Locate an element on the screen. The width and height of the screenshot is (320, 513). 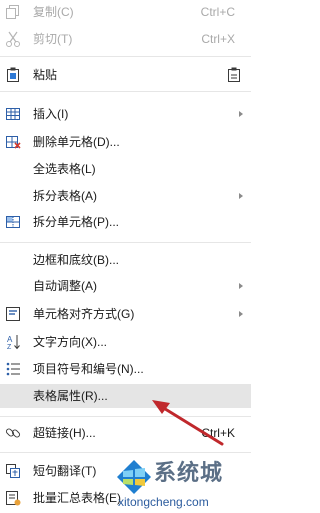
watermark: 系统城 xitongcheng.com is located at coordinates (180, 484).